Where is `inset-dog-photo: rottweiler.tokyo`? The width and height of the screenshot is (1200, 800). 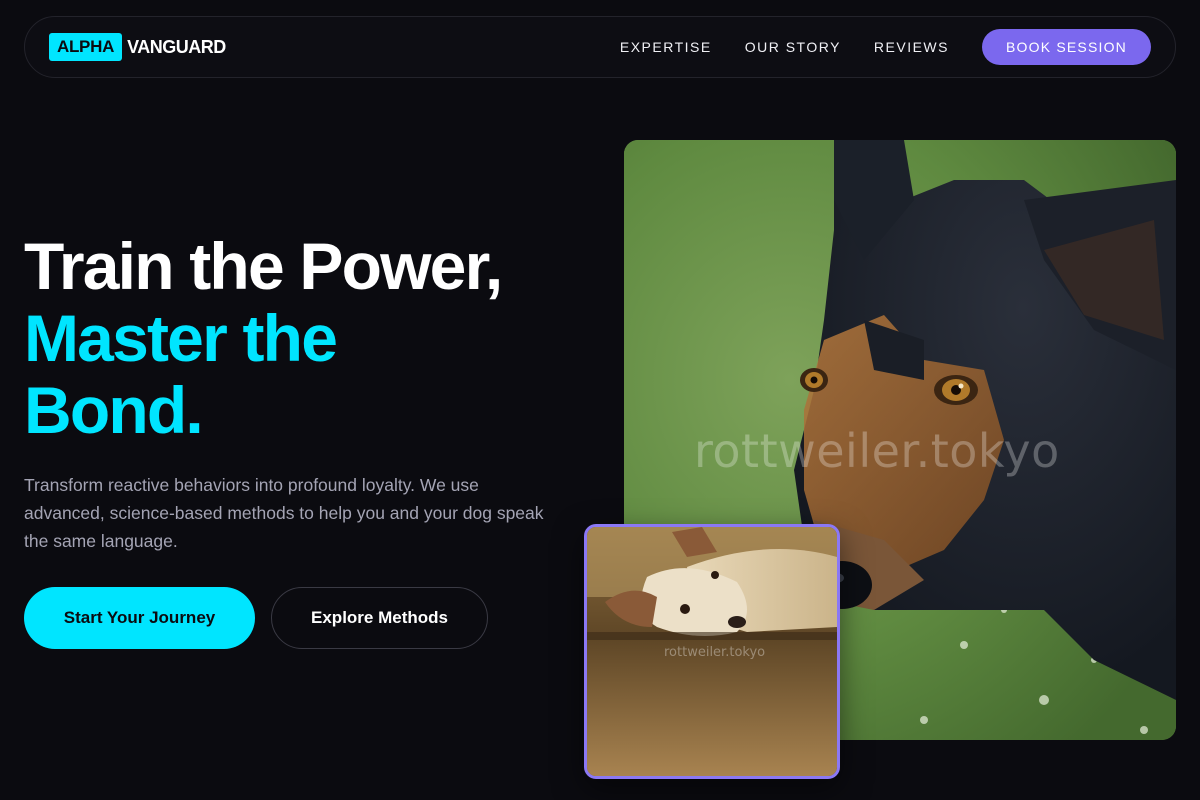
inset-dog-photo: rottweiler.tokyo is located at coordinates (712, 651).